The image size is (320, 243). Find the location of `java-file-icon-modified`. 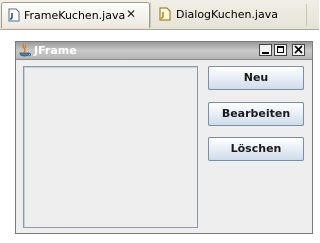

java-file-icon-modified is located at coordinates (165, 14).